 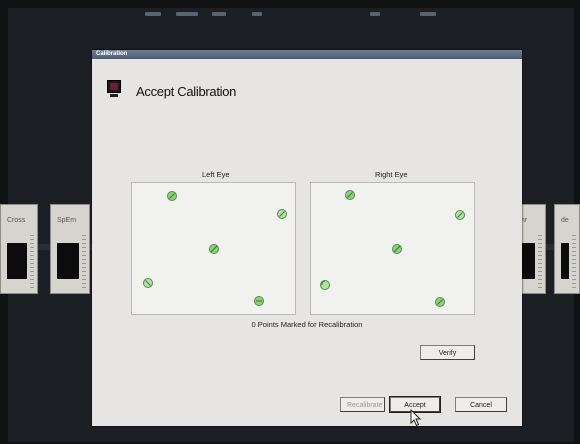 I want to click on right-eye-panel, so click(x=392, y=248).